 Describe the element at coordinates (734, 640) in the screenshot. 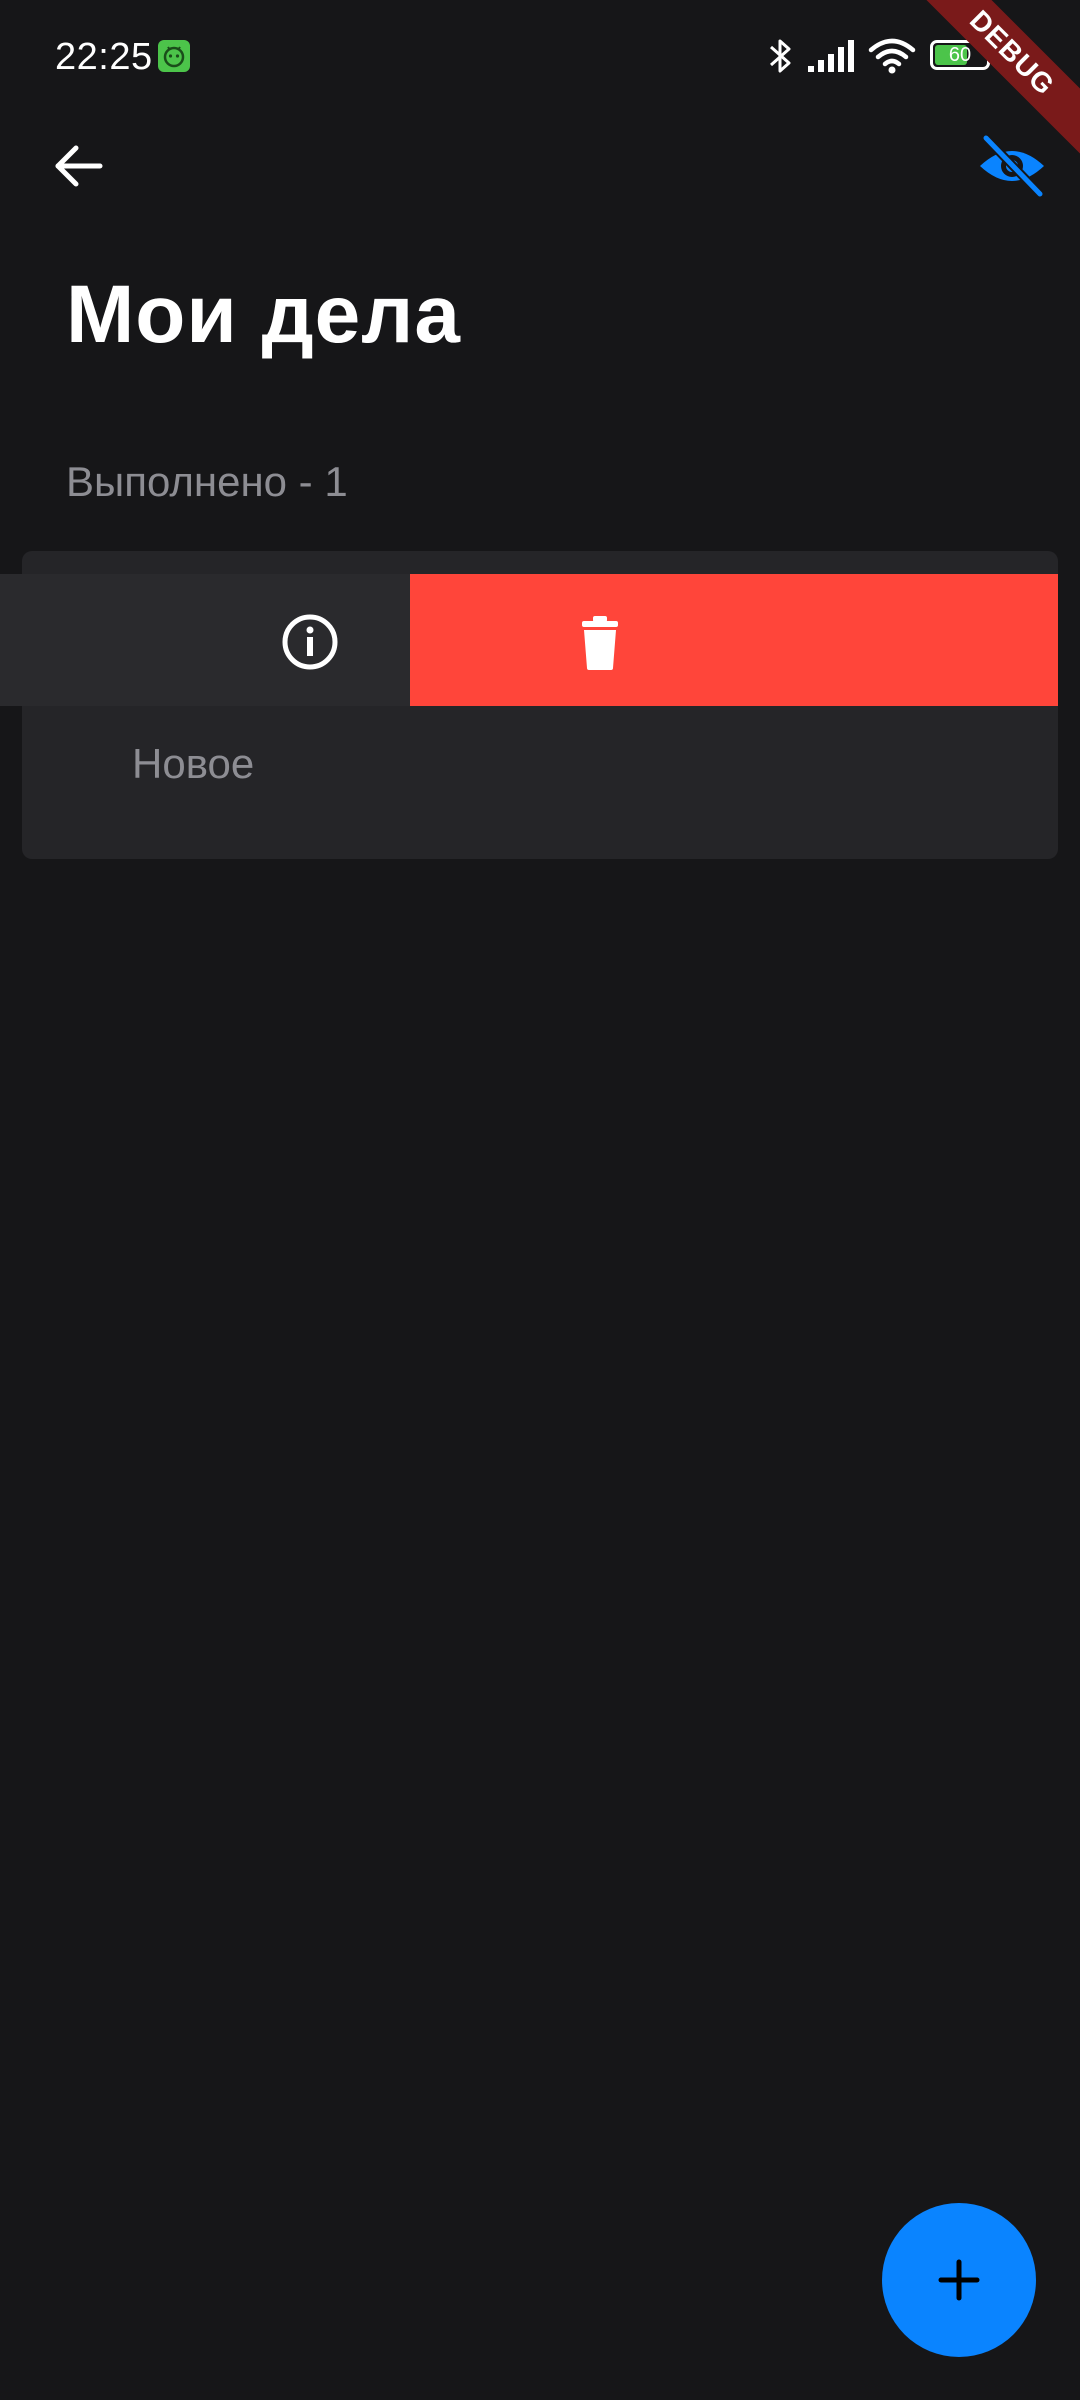

I see `task-delete-button` at that location.